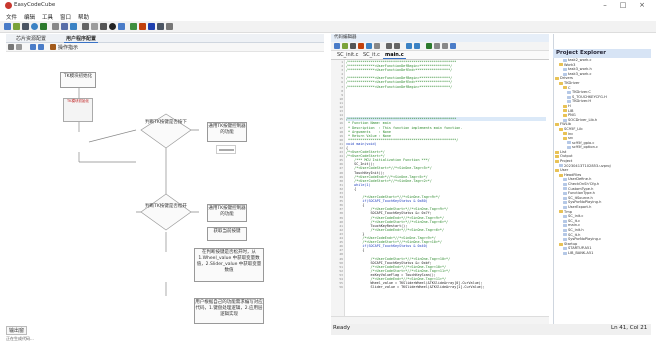 Image resolution: width=656 pixels, height=344 pixels. Describe the element at coordinates (78, 110) in the screenshot. I see `flow-init-block: TK模块初始化` at that location.